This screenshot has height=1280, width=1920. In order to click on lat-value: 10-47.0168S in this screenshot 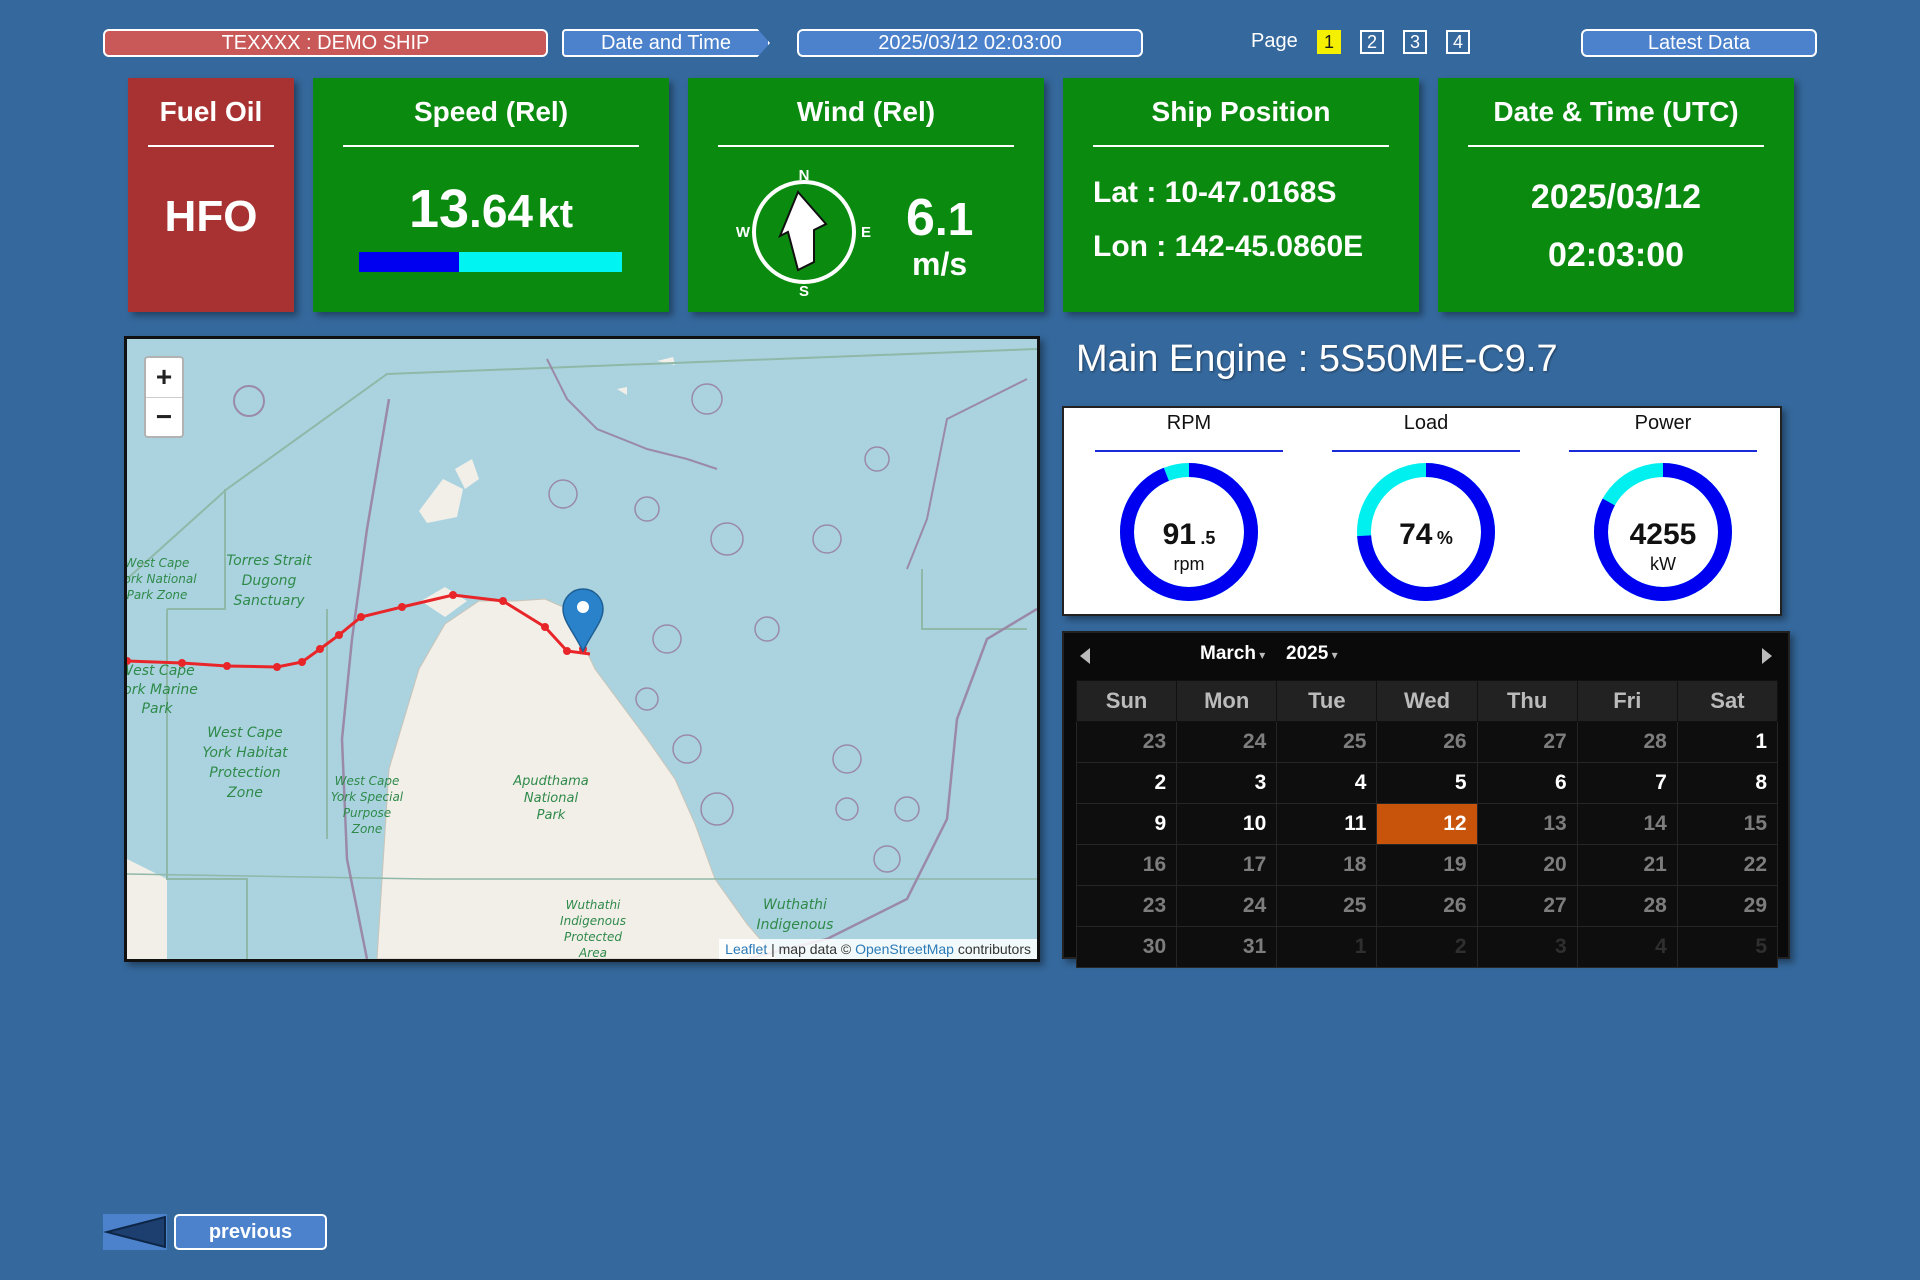, I will do `click(1250, 192)`.